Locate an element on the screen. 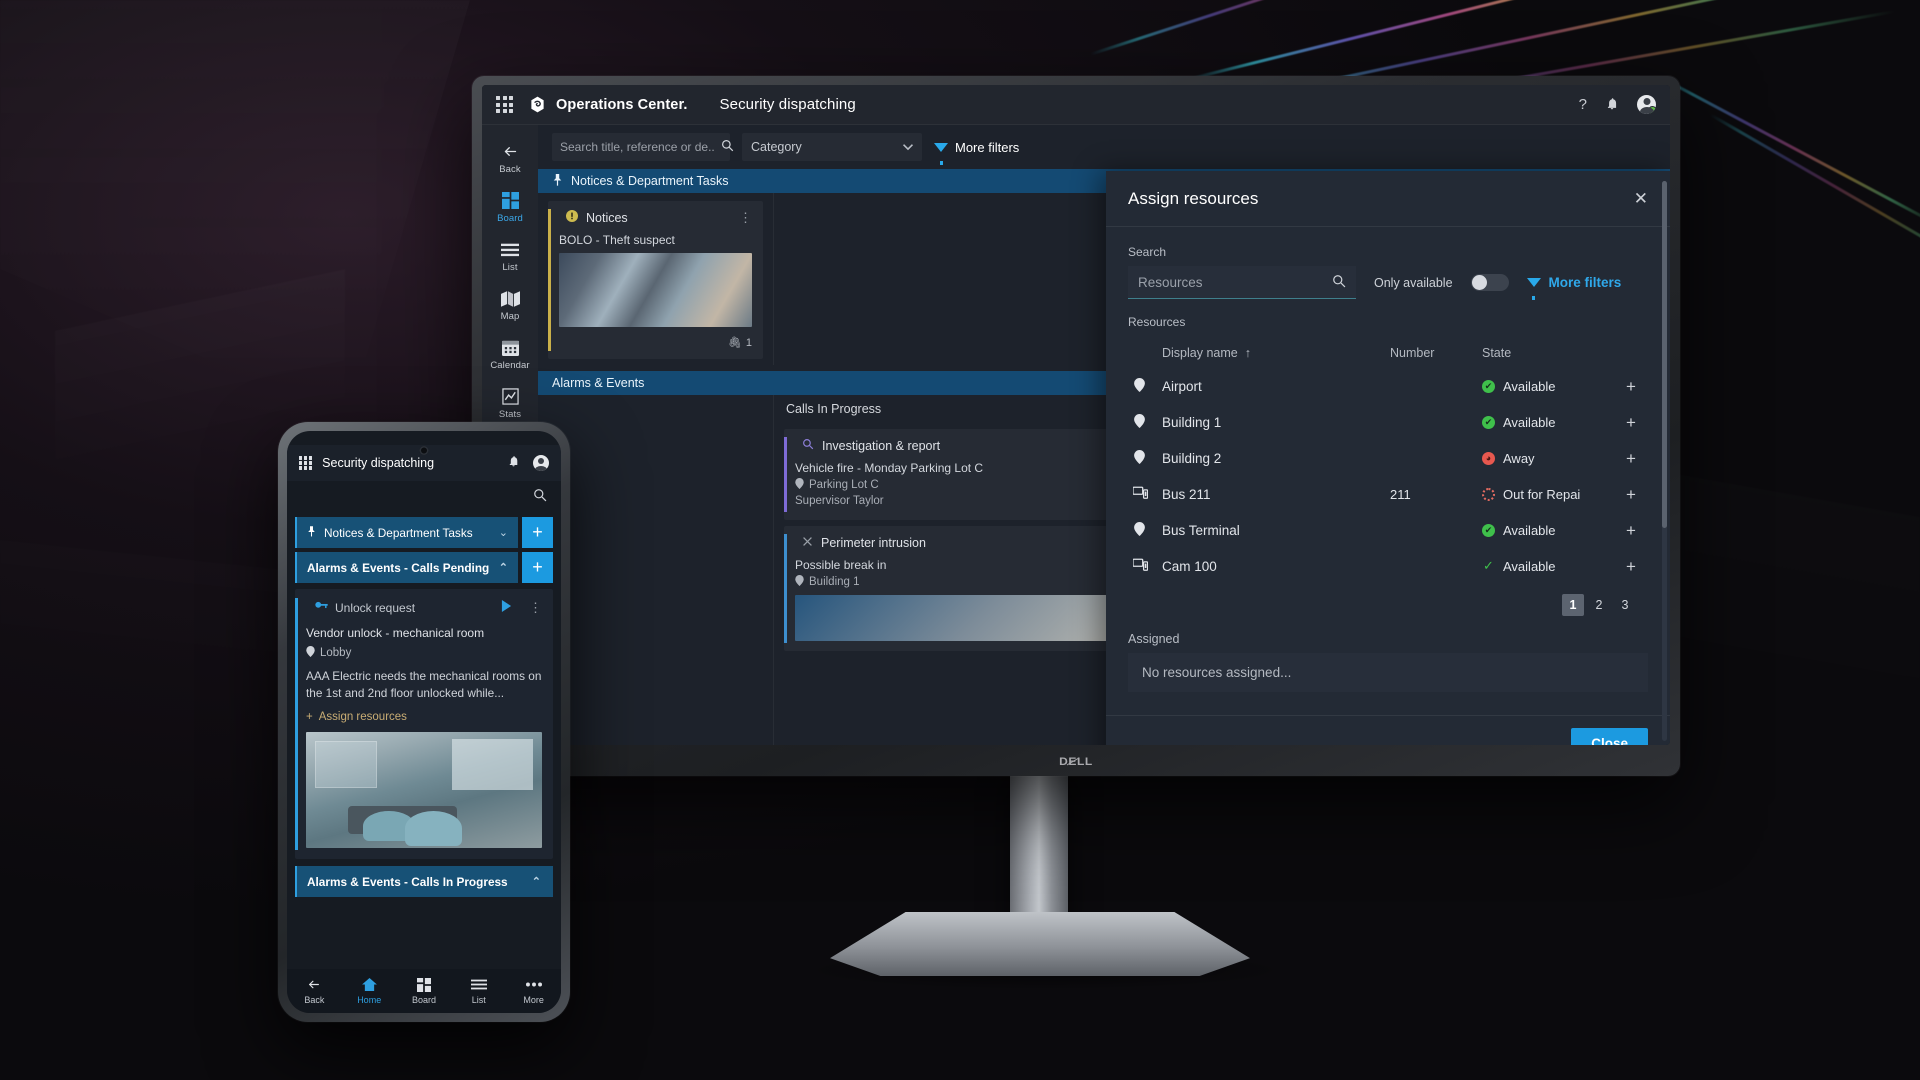 Image resolution: width=1920 pixels, height=1080 pixels. table-row: Airport ✔ Available + is located at coordinates (1388, 386).